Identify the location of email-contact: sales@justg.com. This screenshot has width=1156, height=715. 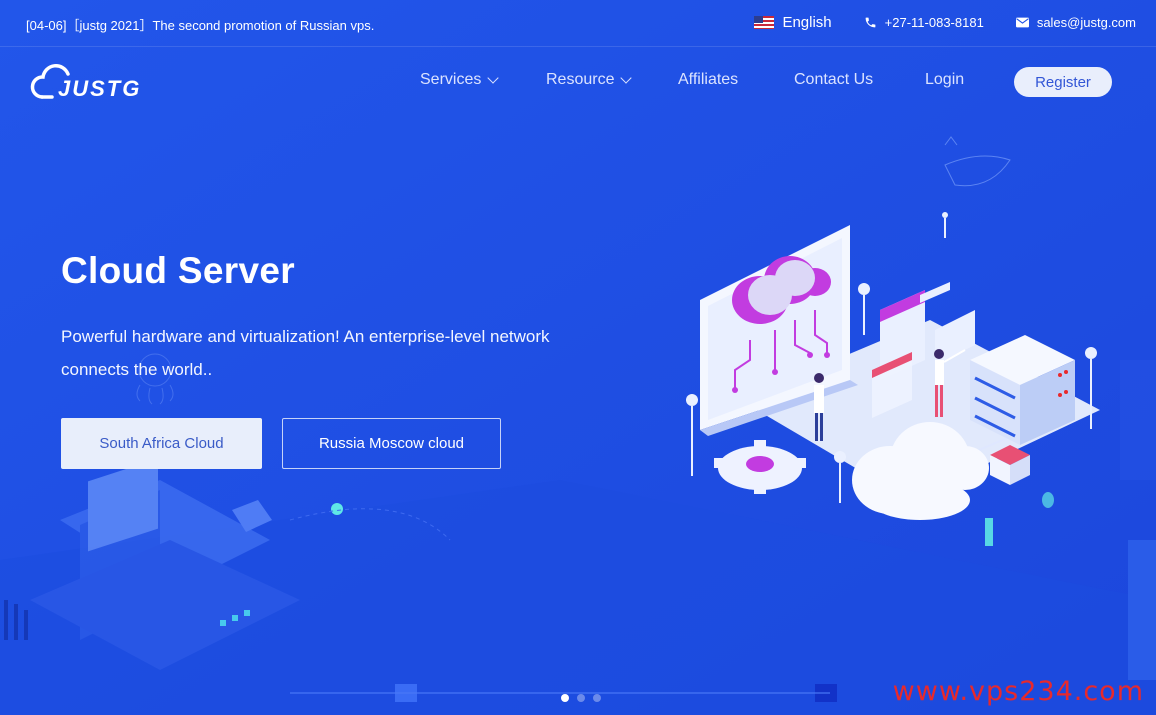
(1075, 22).